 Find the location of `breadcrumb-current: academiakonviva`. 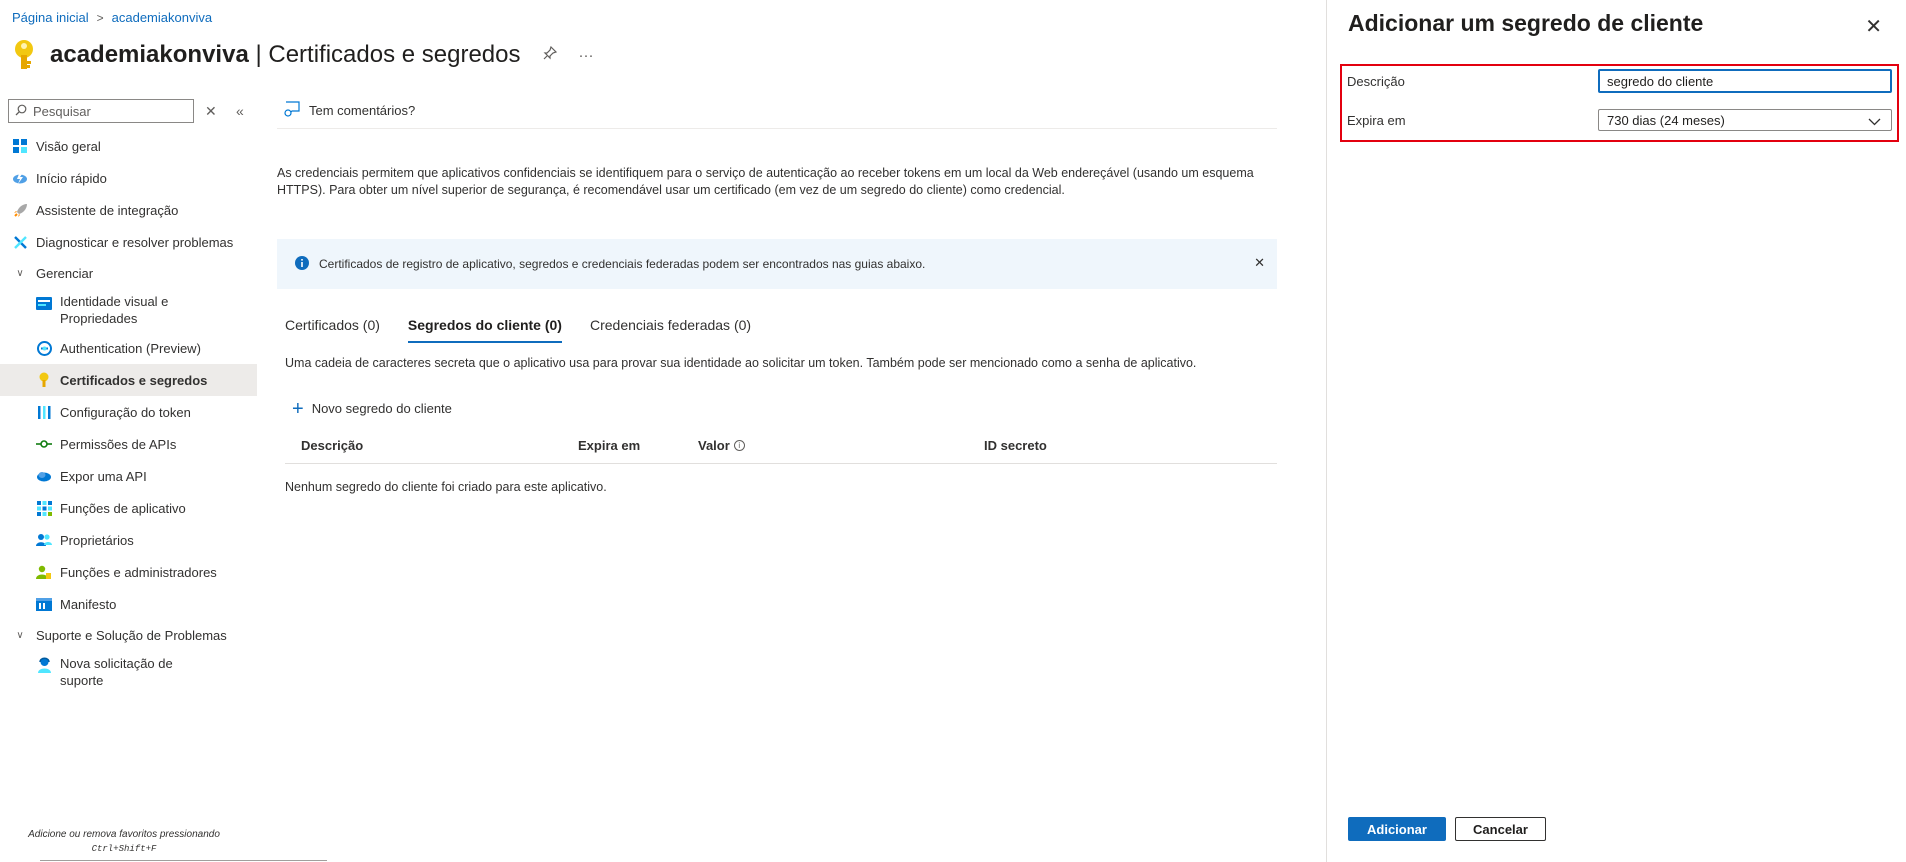

breadcrumb-current: academiakonviva is located at coordinates (162, 17).